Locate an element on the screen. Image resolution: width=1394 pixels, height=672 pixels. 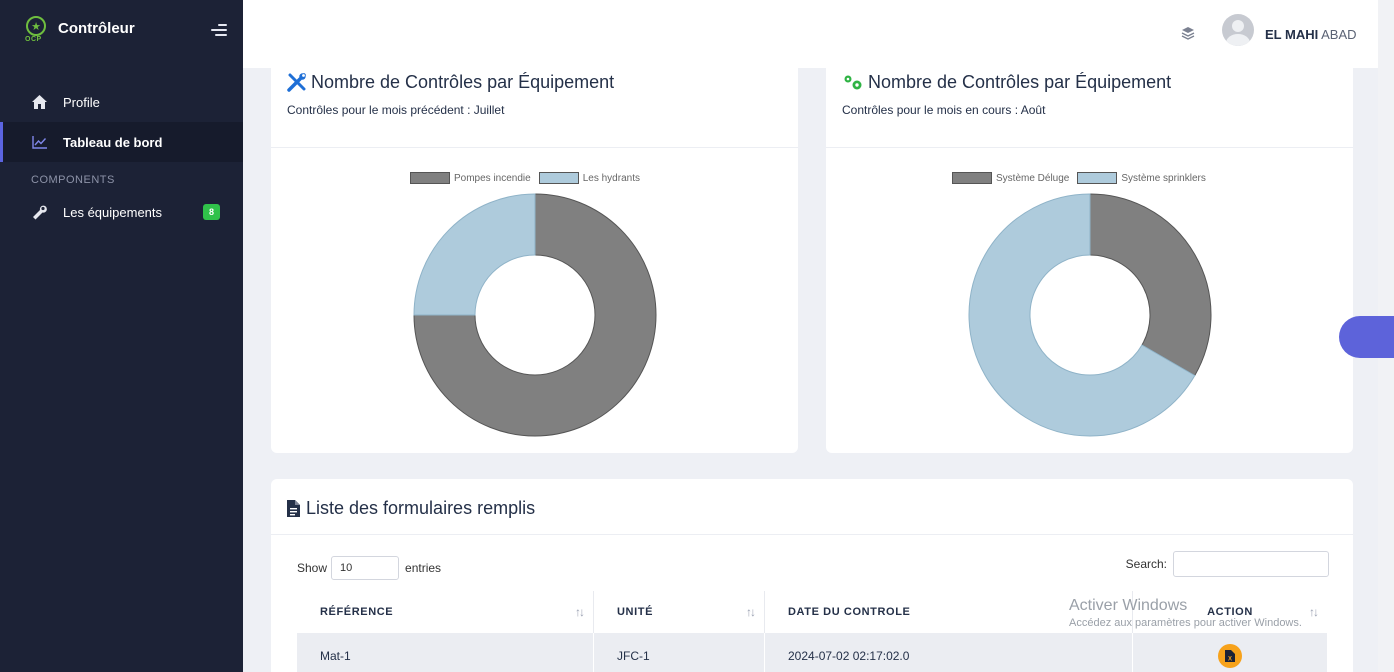
cell-date: 2024-07-02 02:17:02.0 is located at coordinates (949, 652).